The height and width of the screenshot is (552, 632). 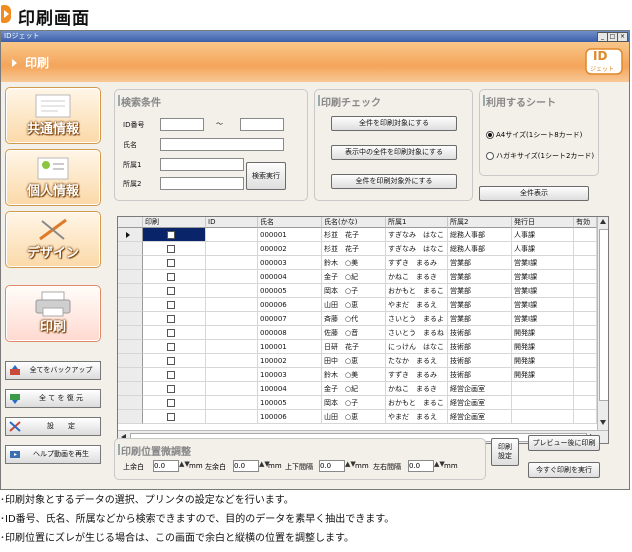 I want to click on cell-kana: 岡本 ○子, so click(x=354, y=291).